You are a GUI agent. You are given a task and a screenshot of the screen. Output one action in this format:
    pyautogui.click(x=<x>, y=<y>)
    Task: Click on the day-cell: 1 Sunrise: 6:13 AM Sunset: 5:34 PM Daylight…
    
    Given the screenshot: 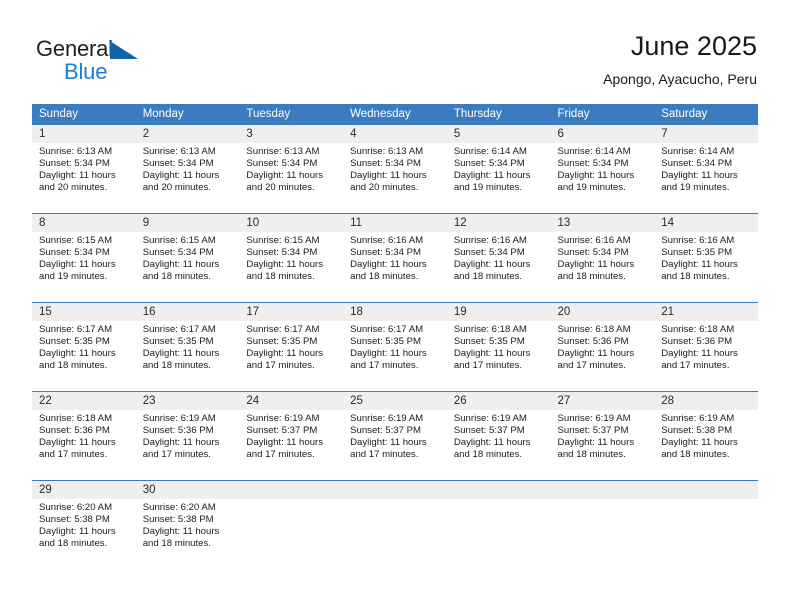 What is the action you would take?
    pyautogui.click(x=84, y=169)
    